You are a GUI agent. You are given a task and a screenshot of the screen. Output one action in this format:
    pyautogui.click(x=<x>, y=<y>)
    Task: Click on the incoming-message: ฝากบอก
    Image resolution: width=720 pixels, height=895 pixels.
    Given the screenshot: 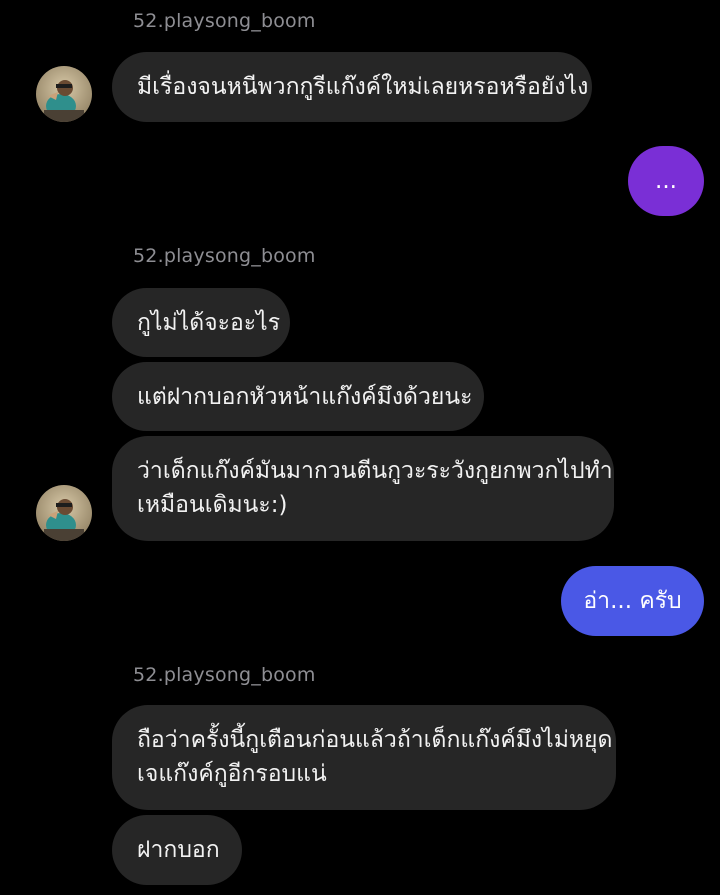 What is the action you would take?
    pyautogui.click(x=177, y=850)
    